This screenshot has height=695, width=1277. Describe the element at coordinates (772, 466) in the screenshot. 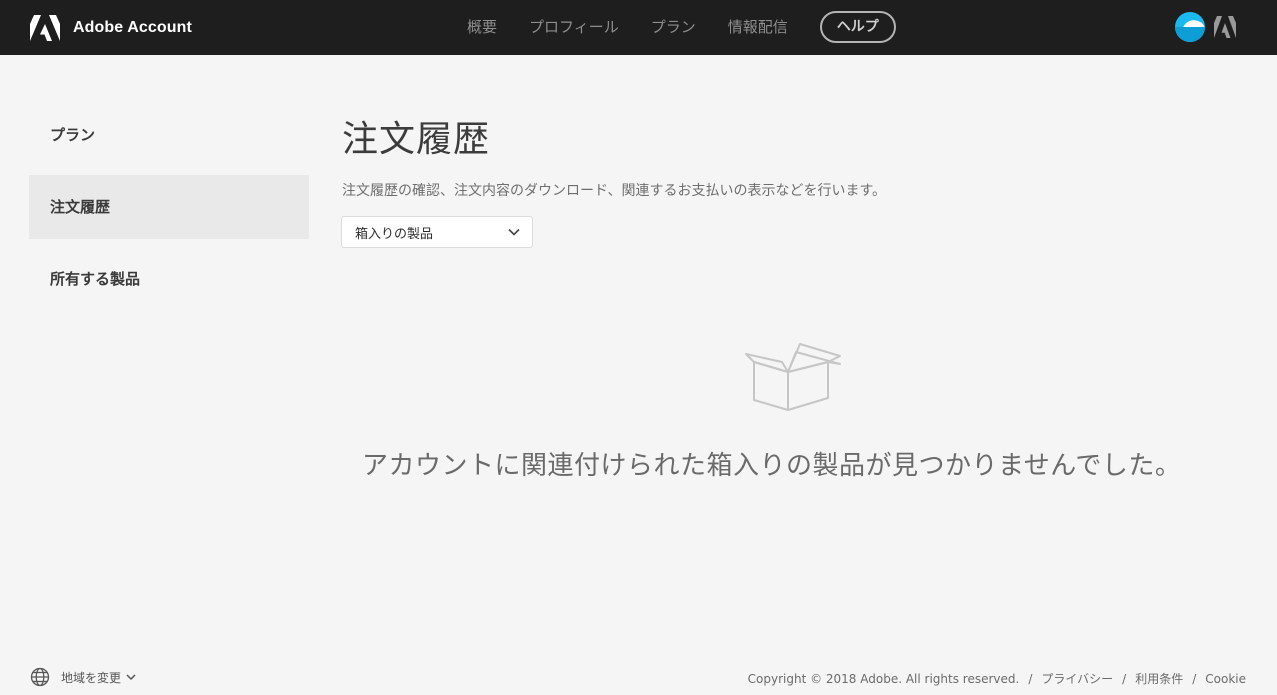

I see `empty-state-message: アカウントに関連付けられた箱入りの製品が見つかりませんでした。` at that location.